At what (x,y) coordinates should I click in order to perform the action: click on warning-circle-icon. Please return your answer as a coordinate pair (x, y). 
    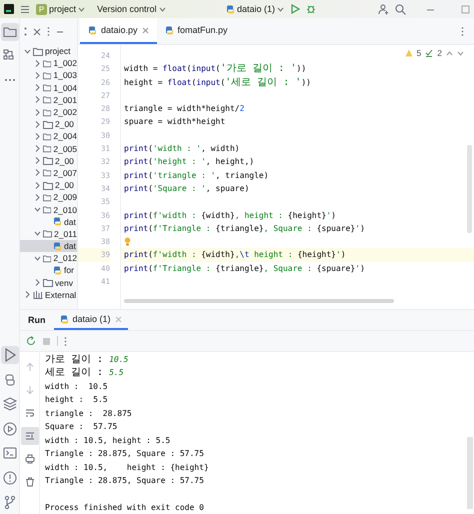
    Looking at the image, I should click on (9, 477).